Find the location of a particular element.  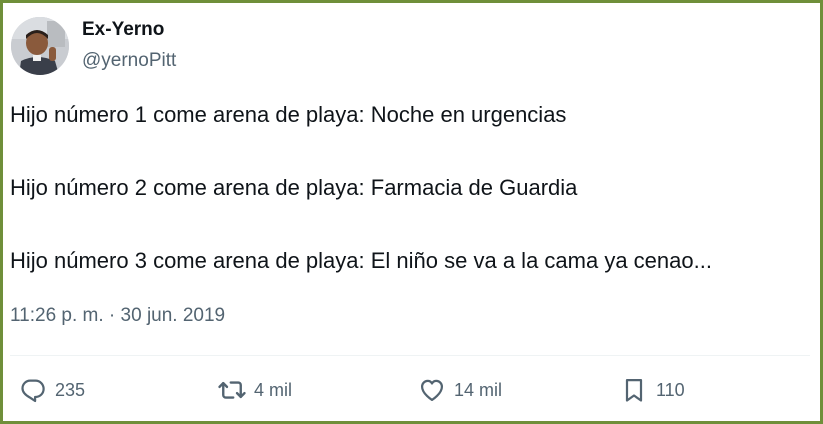

heart-icon is located at coordinates (432, 390).